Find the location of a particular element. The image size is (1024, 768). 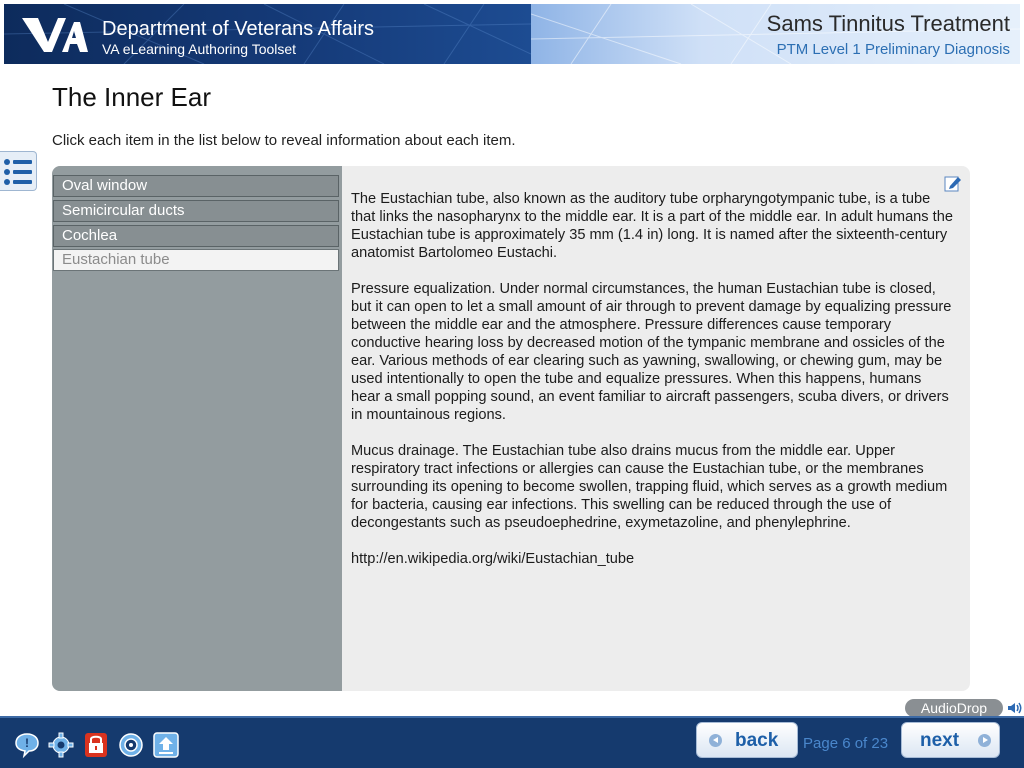

upload-icon is located at coordinates (166, 745).